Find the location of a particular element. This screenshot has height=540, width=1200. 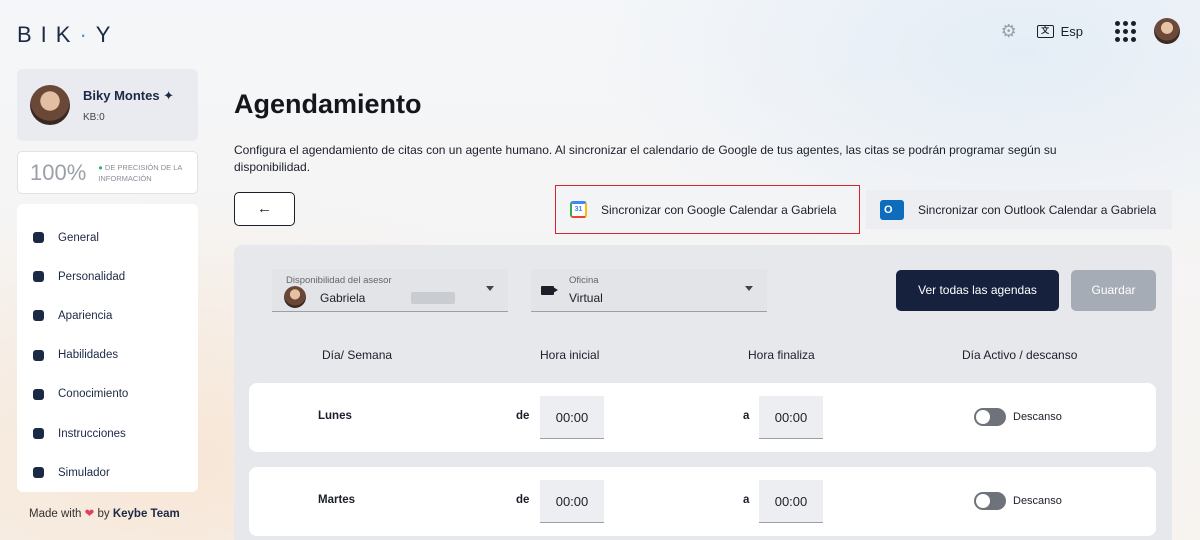

sidebar-item-habilidades: Habilidades is located at coordinates (107, 355).